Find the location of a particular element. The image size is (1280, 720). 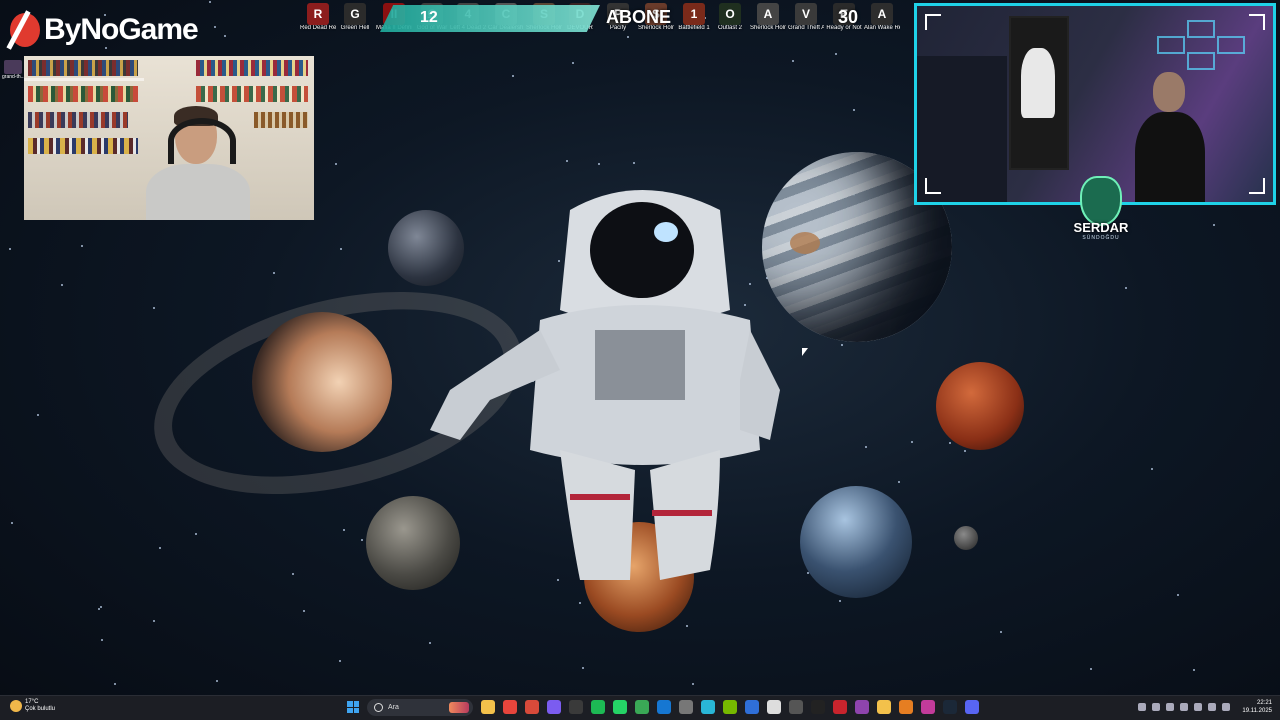

app-blue-icon is located at coordinates (752, 707).